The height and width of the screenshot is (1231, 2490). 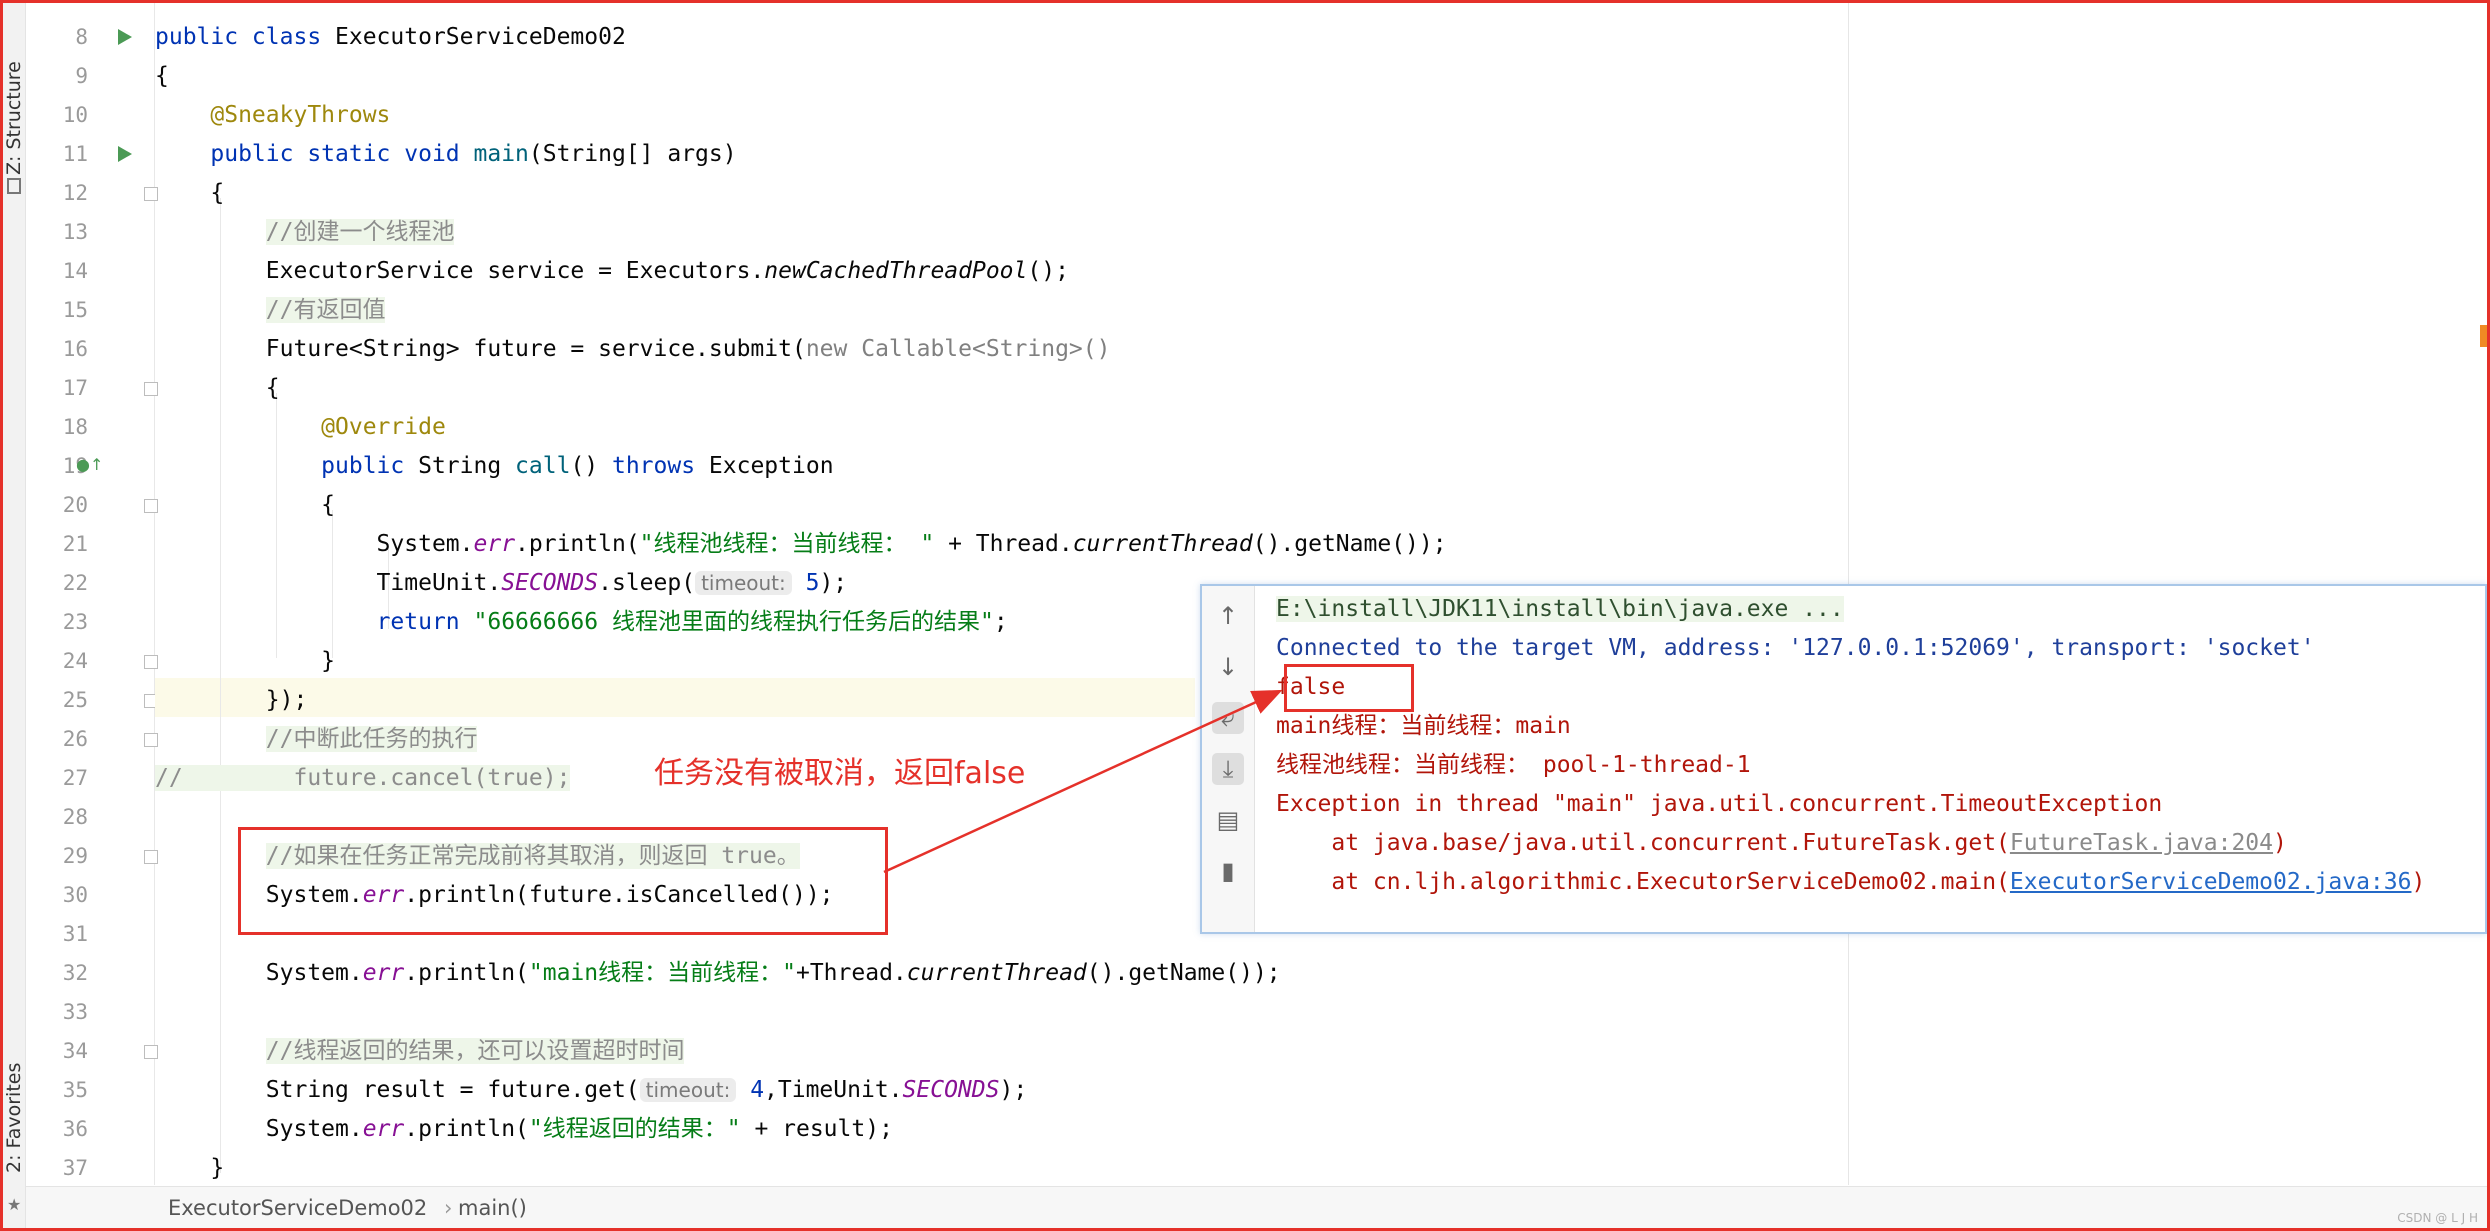 What do you see at coordinates (1321, 1012) in the screenshot?
I see `code-line` at bounding box center [1321, 1012].